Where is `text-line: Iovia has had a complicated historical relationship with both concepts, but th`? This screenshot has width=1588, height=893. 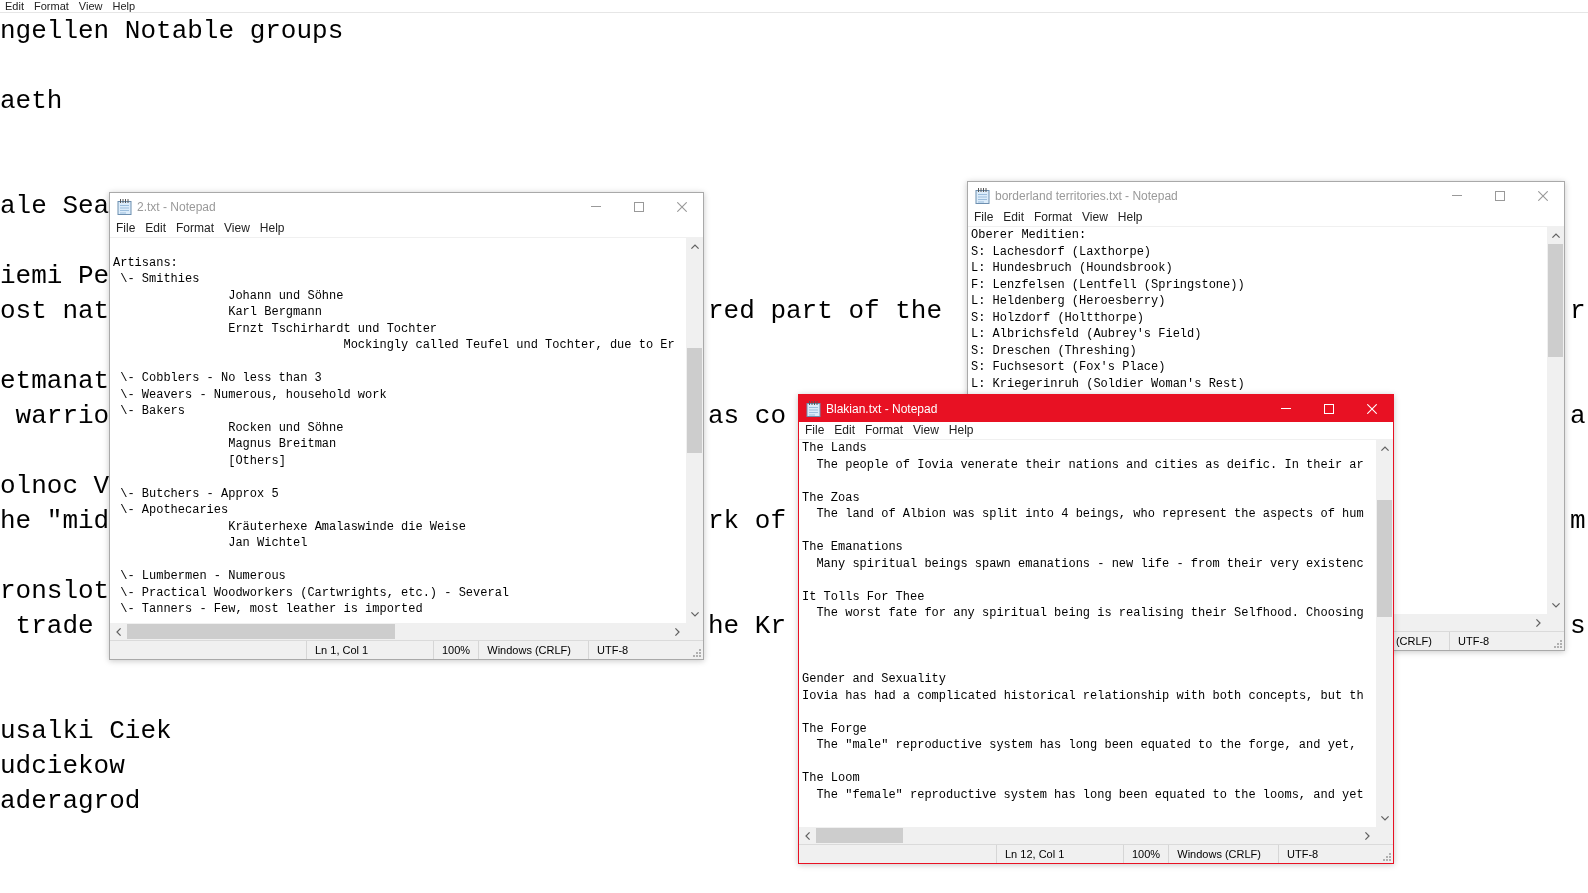 text-line: Iovia has had a complicated historical relationship with both concepts, but th is located at coordinates (1083, 695).